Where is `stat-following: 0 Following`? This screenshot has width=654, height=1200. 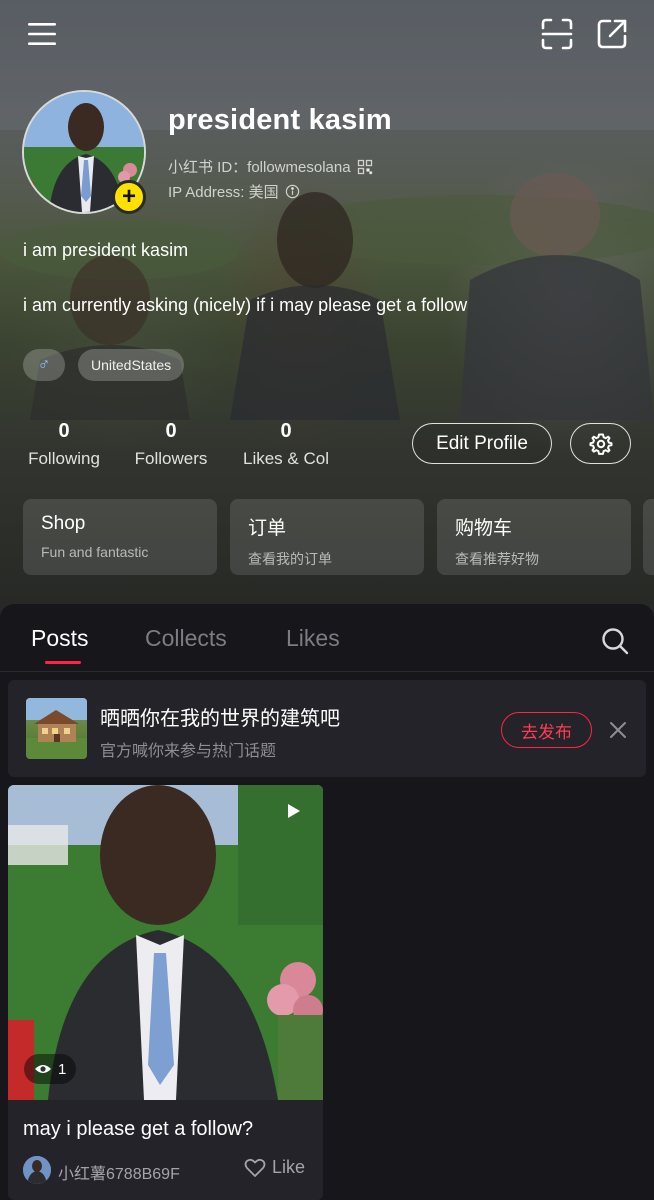
stat-following: 0 Following is located at coordinates (64, 444).